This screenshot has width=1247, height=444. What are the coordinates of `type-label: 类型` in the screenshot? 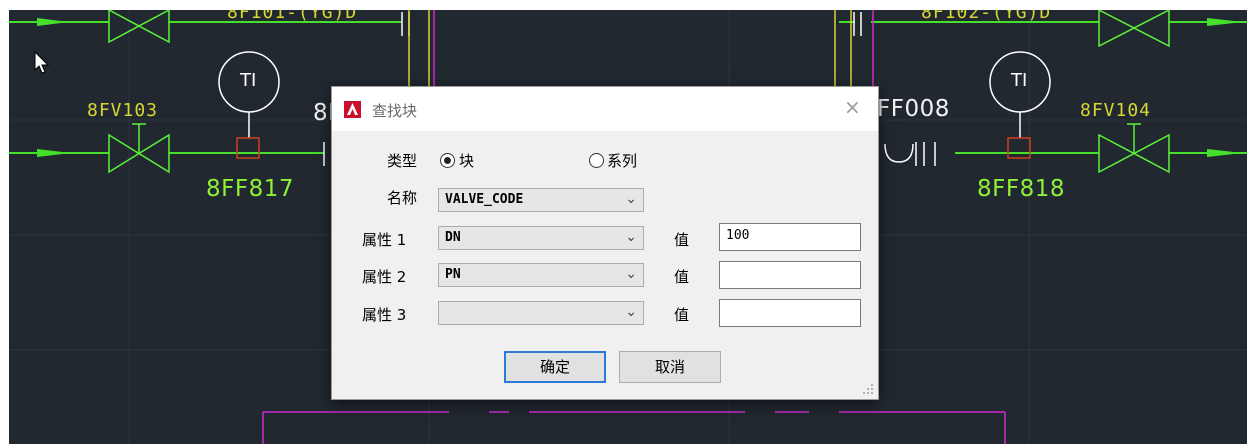 It's located at (402, 161).